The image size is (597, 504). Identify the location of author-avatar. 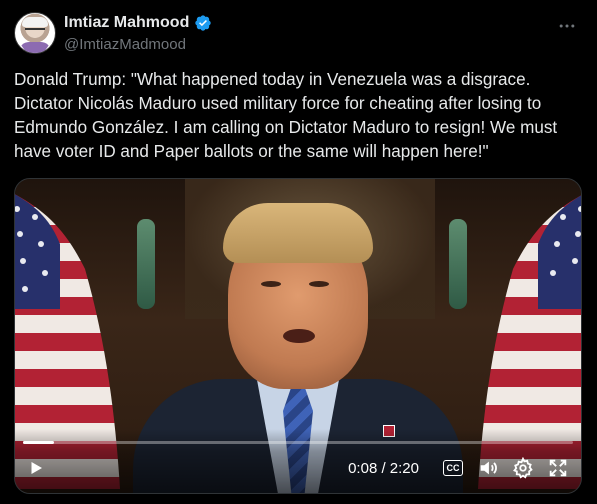
(35, 33).